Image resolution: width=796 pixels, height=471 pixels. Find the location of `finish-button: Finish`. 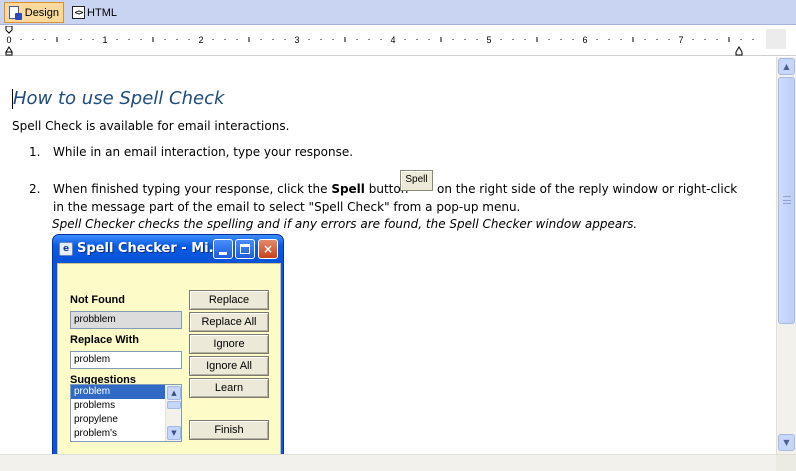

finish-button: Finish is located at coordinates (229, 430).